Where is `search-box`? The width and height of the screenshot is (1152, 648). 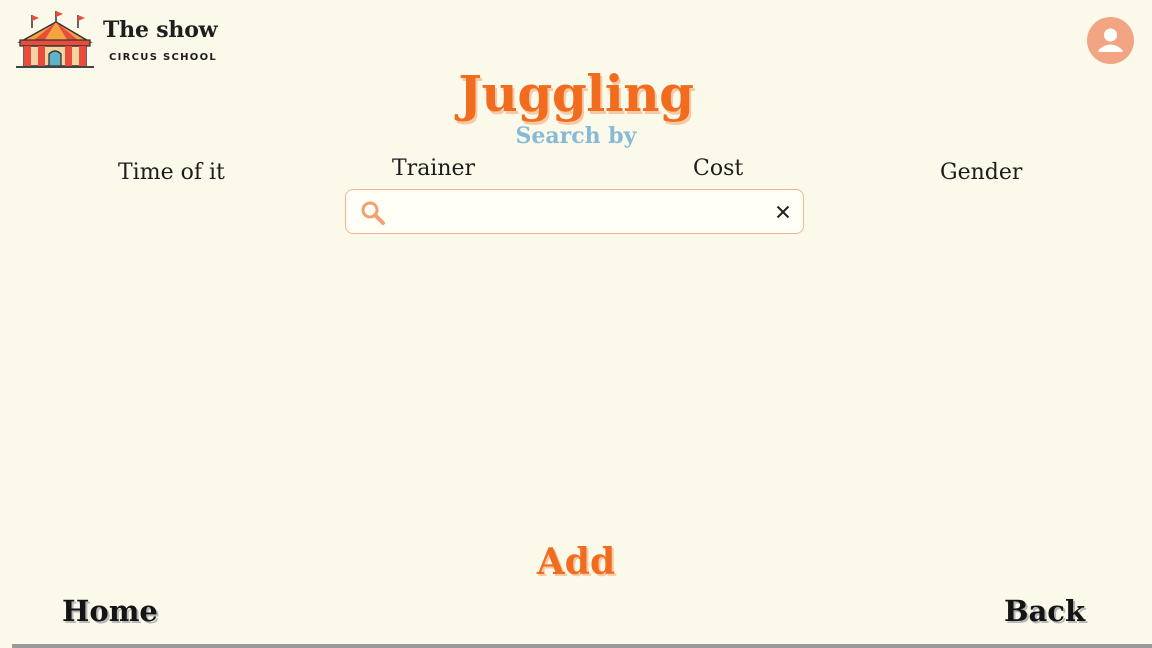
search-box is located at coordinates (574, 211).